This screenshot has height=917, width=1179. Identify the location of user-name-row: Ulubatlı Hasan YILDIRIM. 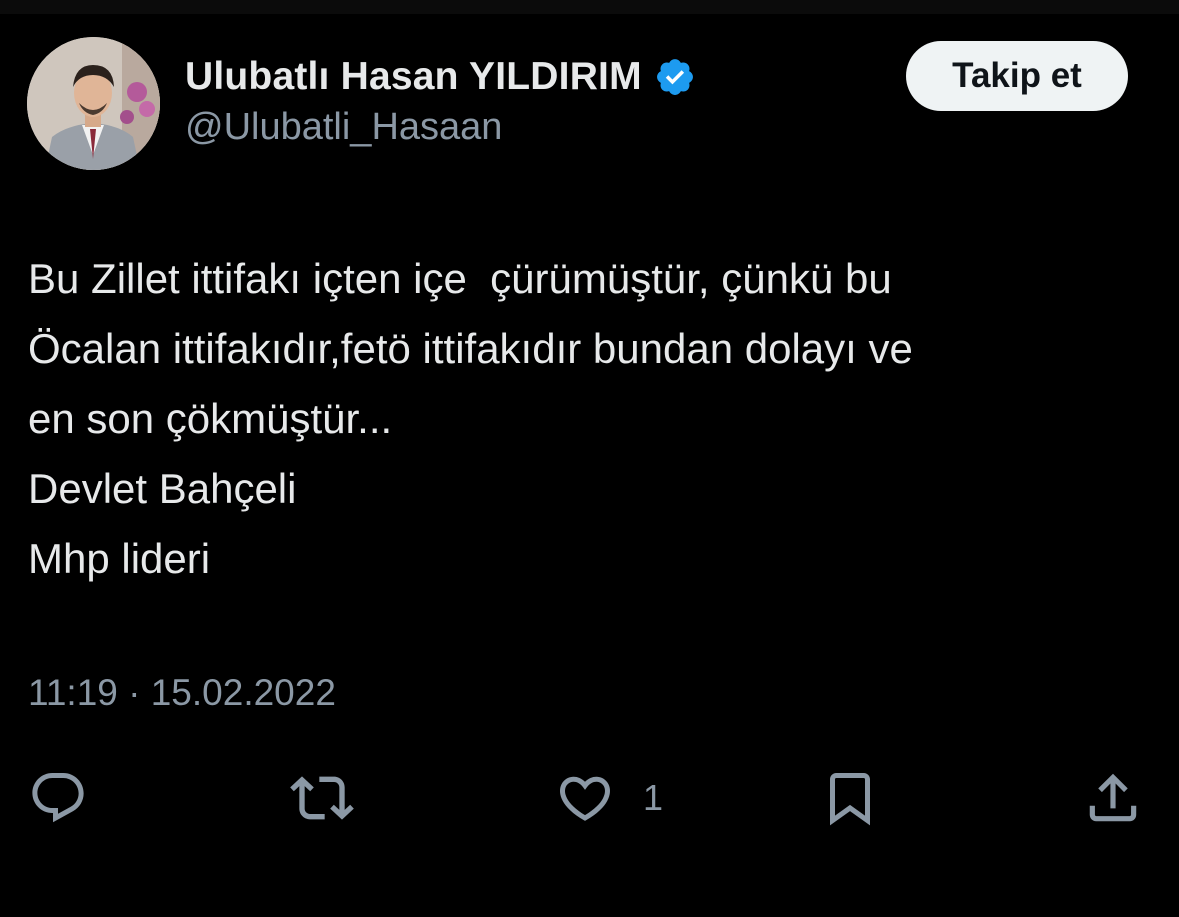
(440, 77).